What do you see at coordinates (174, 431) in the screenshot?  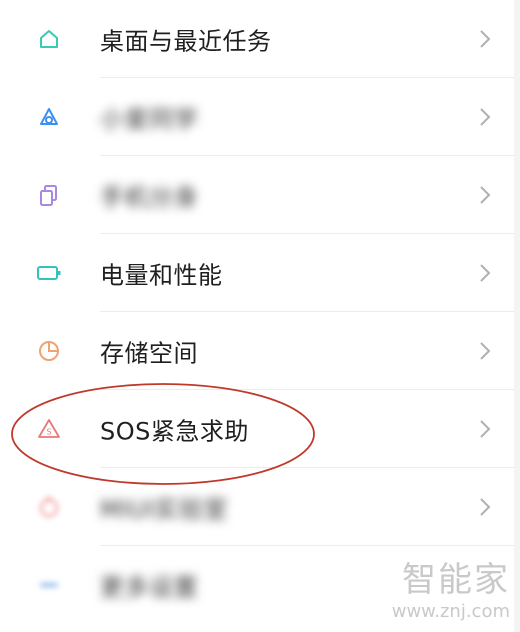 I see `settings-item-label: SOS紧急求助` at bounding box center [174, 431].